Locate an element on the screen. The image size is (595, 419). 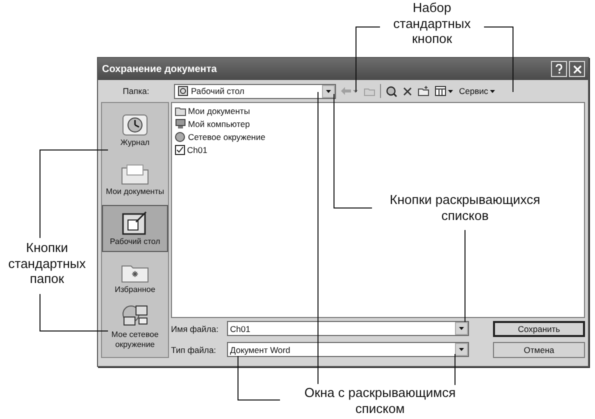
combo-field: Документ Word is located at coordinates (348, 349).